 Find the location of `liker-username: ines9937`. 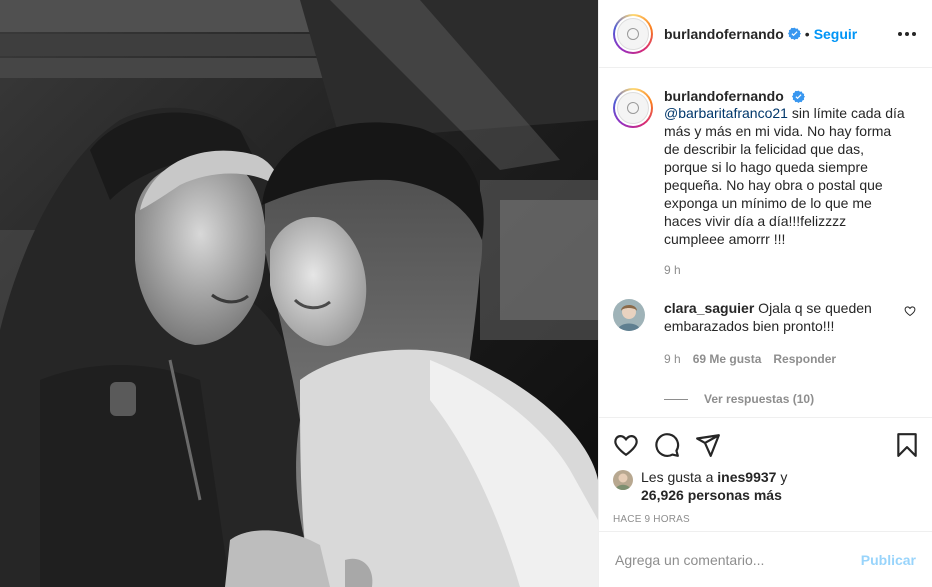

liker-username: ines9937 is located at coordinates (746, 477).